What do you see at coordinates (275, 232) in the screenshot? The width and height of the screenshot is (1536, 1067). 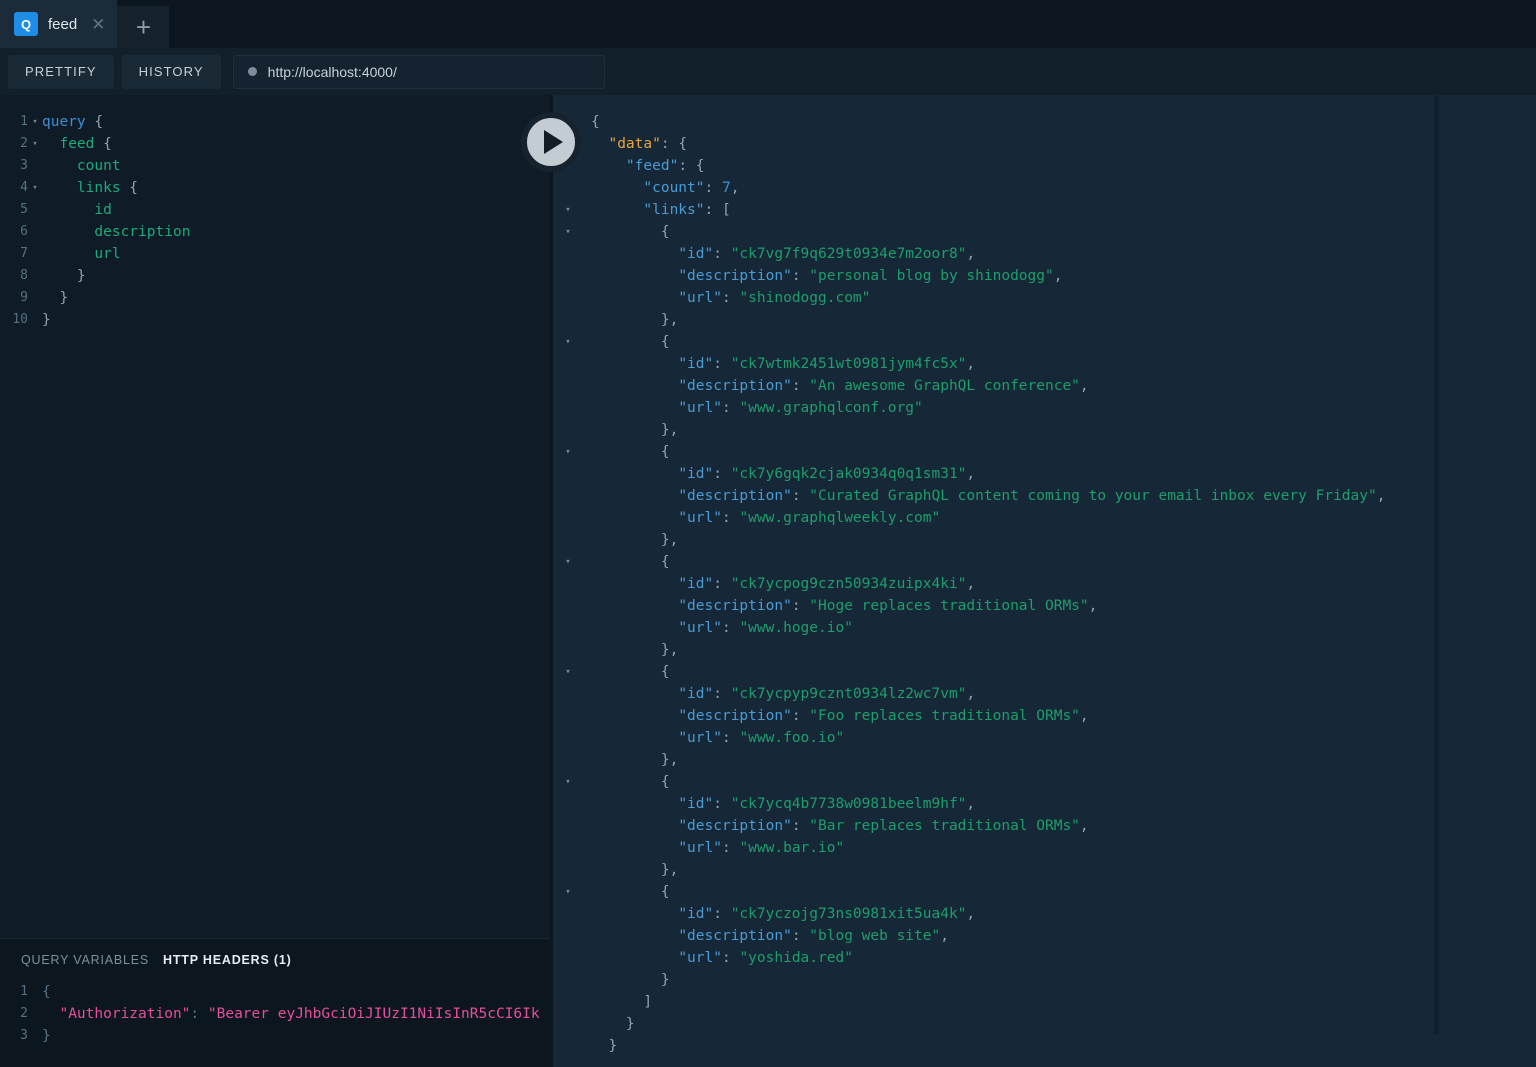 I see `editor-line: 6 description` at bounding box center [275, 232].